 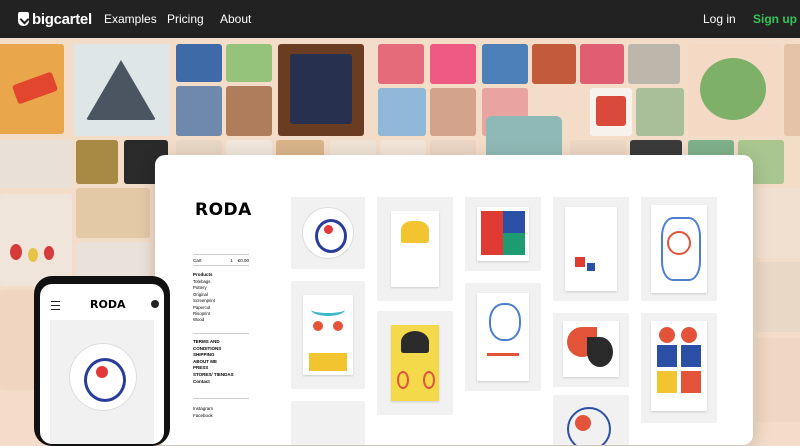 I want to click on nav-login: Log in, so click(x=719, y=19).